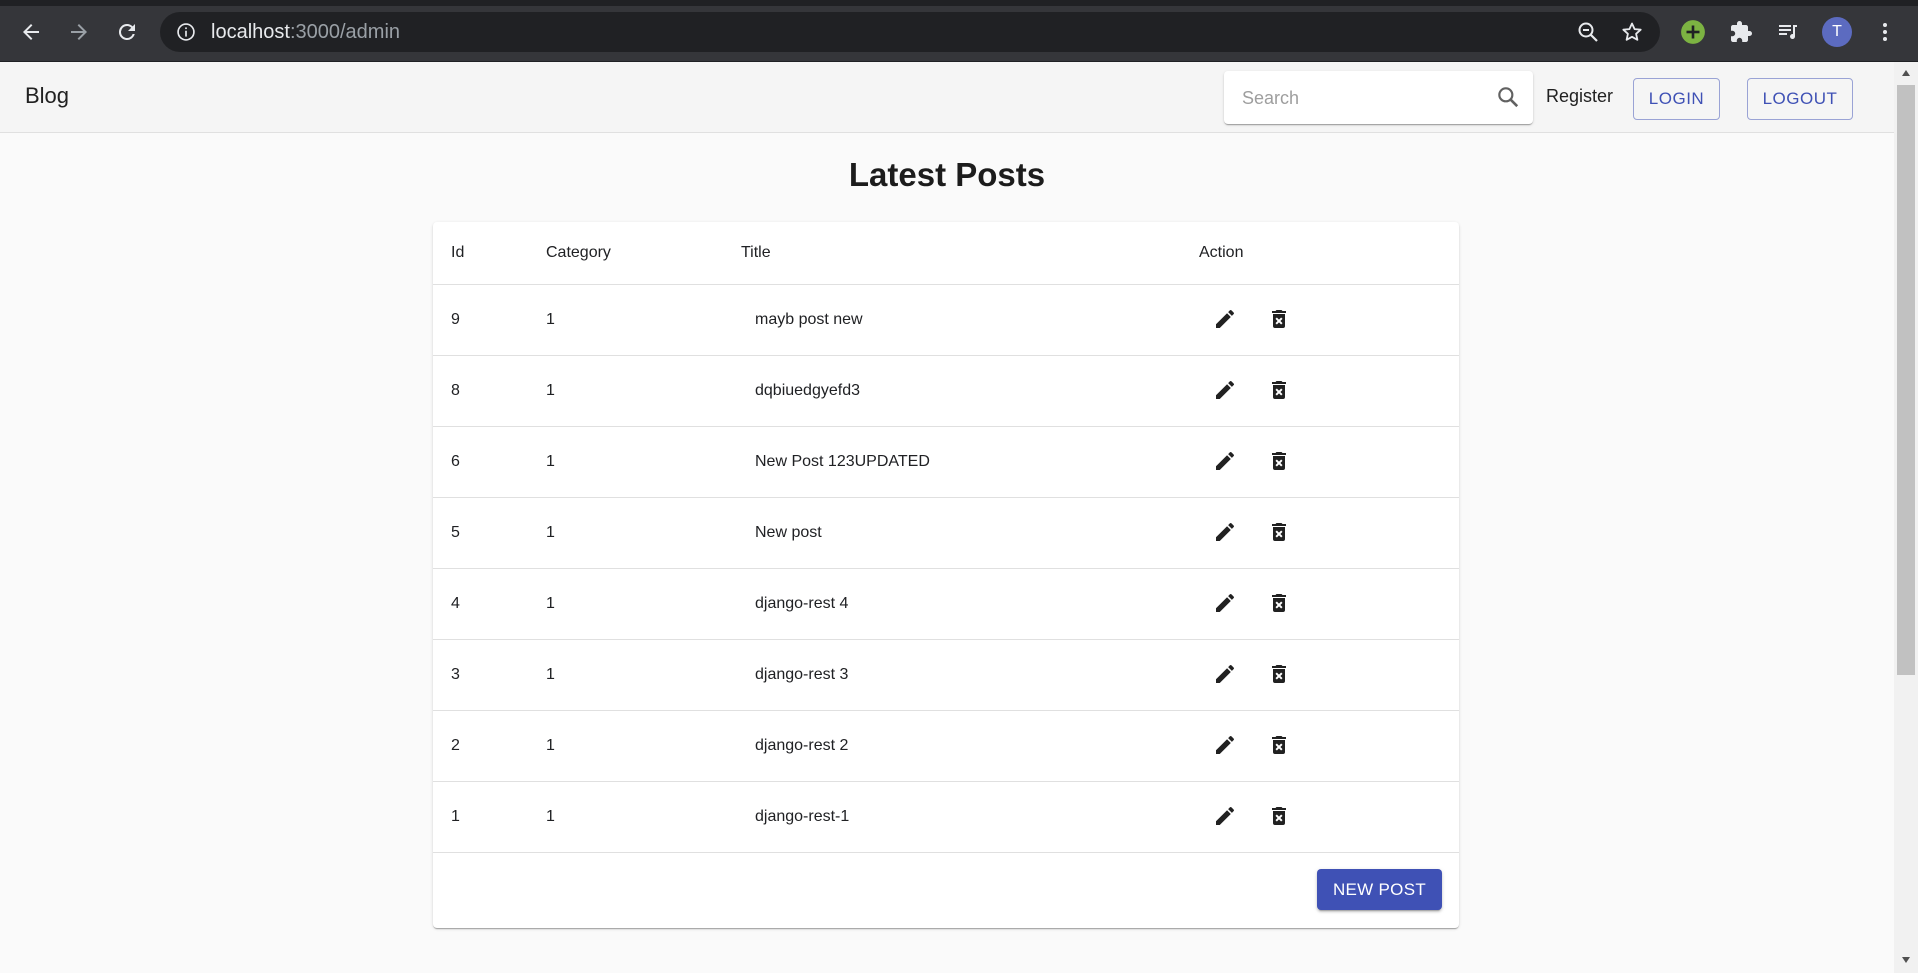  What do you see at coordinates (801, 675) in the screenshot?
I see `cell-title: django-rest 3` at bounding box center [801, 675].